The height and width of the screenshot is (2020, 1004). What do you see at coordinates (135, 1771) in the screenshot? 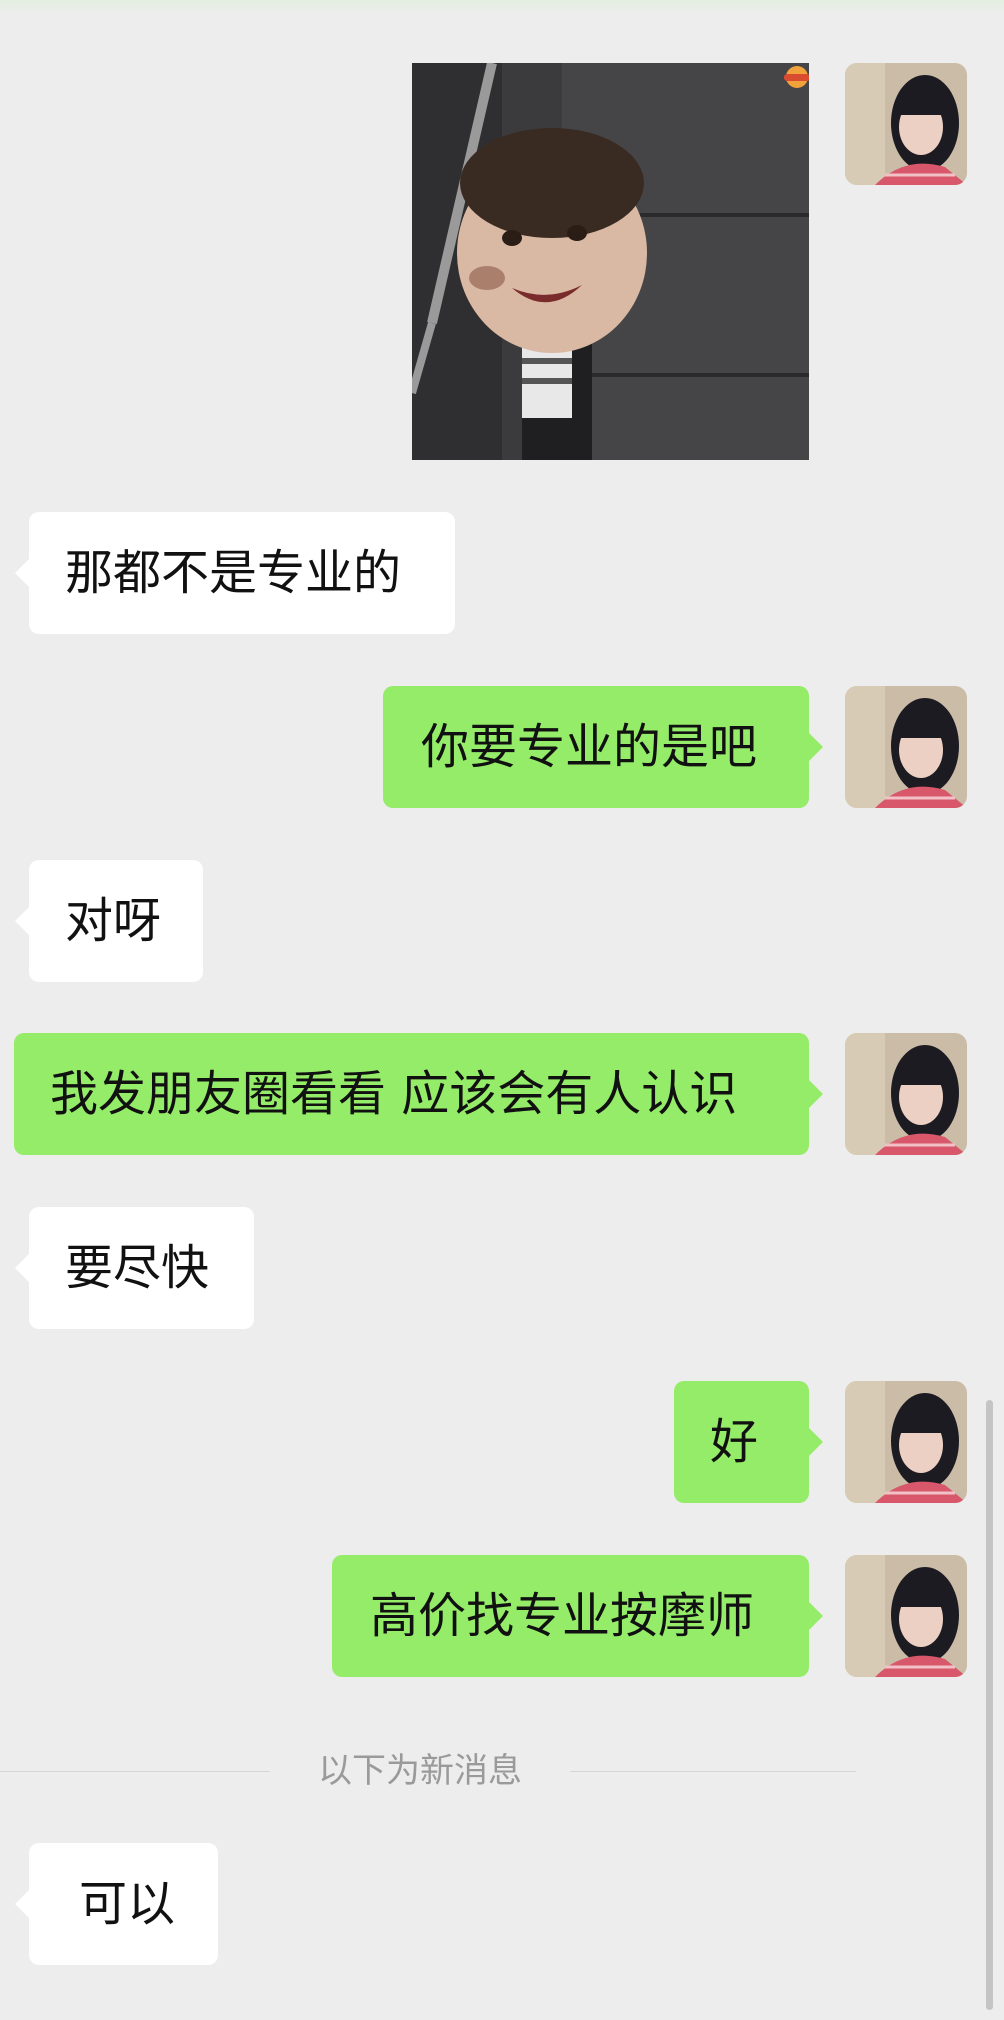
I see `divider-line-left` at bounding box center [135, 1771].